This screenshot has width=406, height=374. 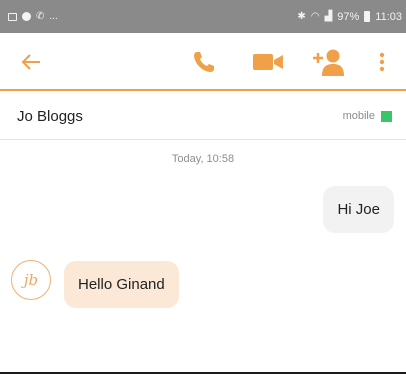 What do you see at coordinates (26, 16) in the screenshot?
I see `circle-icon` at bounding box center [26, 16].